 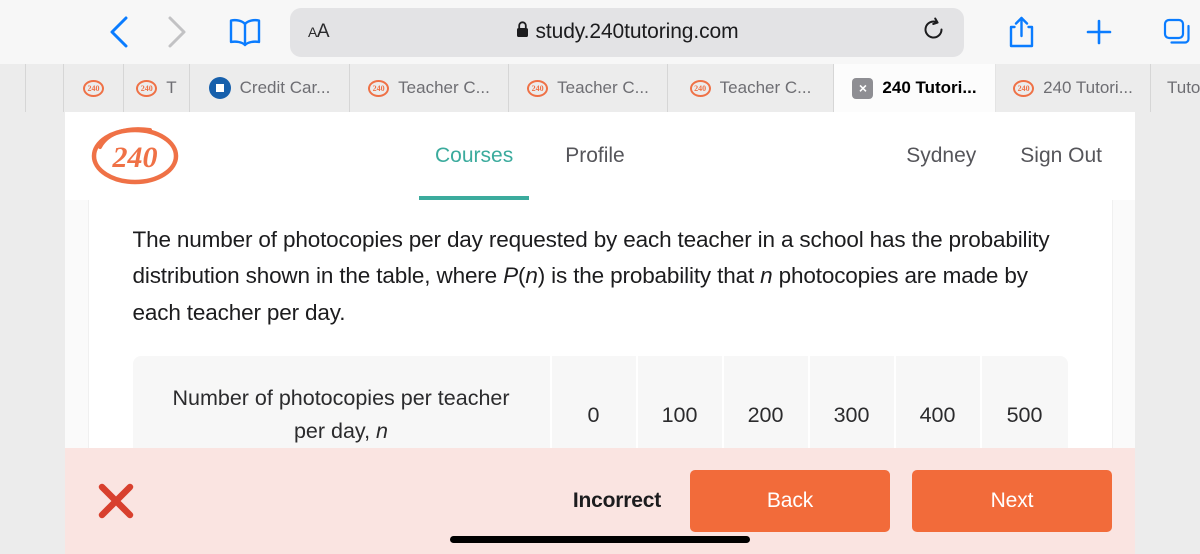 I want to click on next-button-page: Next, so click(x=1012, y=501).